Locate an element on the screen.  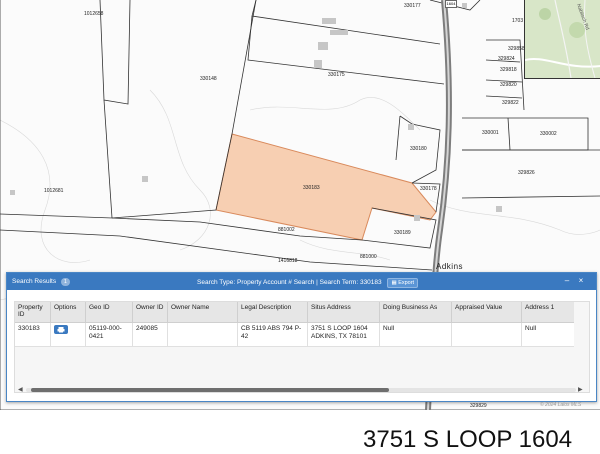
export-icon: ▦ is located at coordinates (394, 283).